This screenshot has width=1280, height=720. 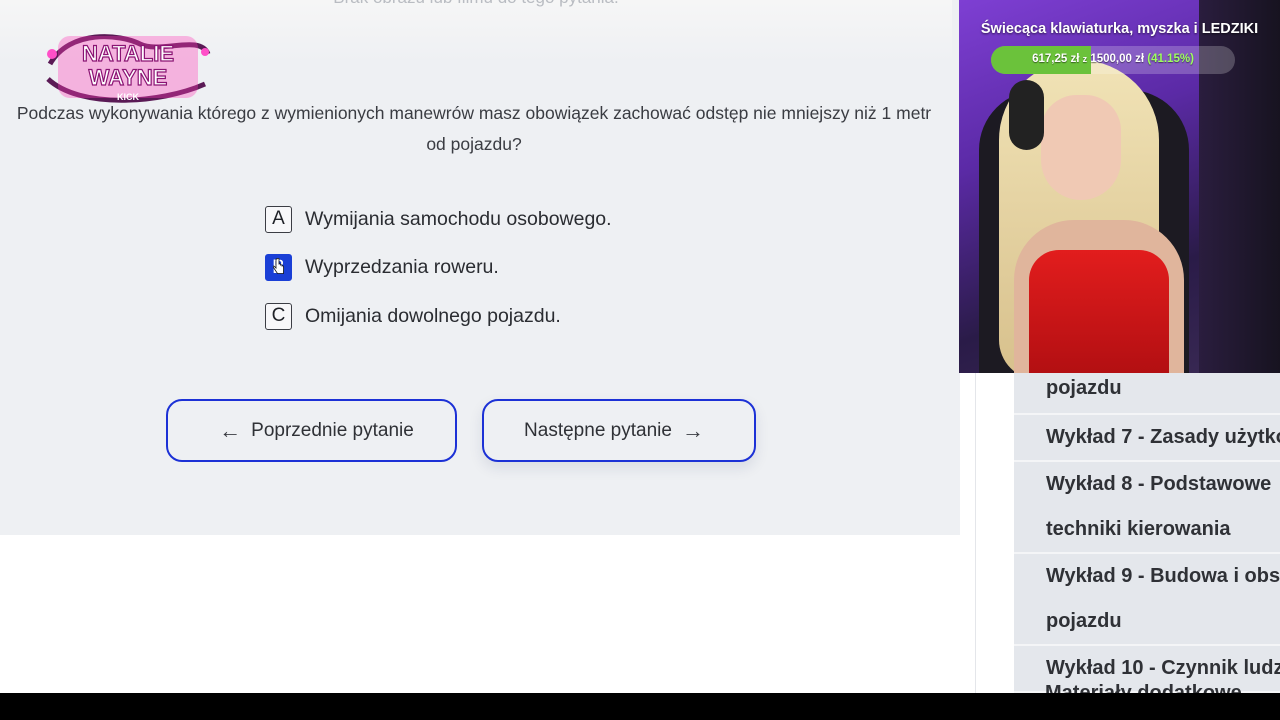 What do you see at coordinates (1085, 59) in the screenshot?
I see `goal-separator: z` at bounding box center [1085, 59].